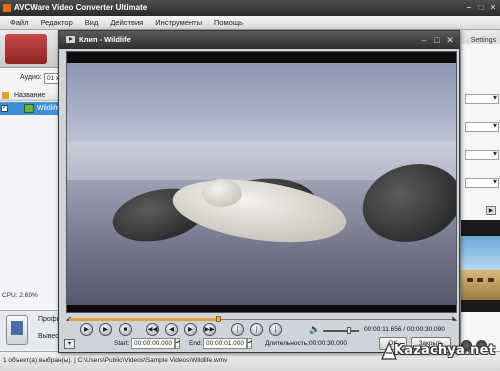 Image resolution: width=500 pixels, height=371 pixels. What do you see at coordinates (259, 40) in the screenshot?
I see `dialog-title-bar: Клип - Wildlife – □ ✕` at bounding box center [259, 40].